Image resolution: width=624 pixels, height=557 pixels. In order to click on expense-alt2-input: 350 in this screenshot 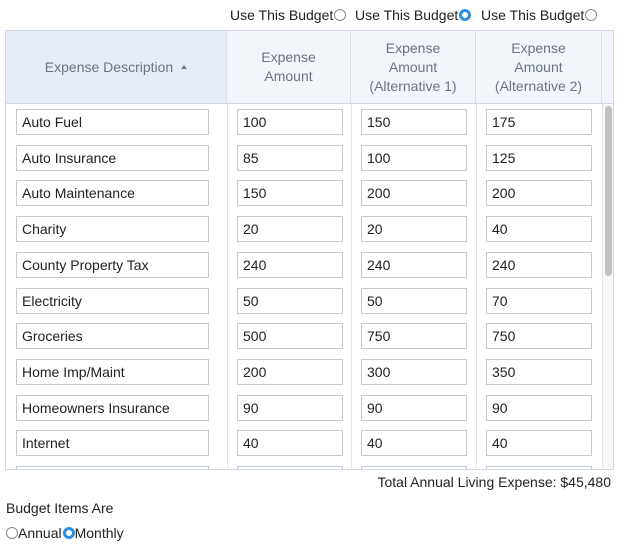, I will do `click(539, 371)`.